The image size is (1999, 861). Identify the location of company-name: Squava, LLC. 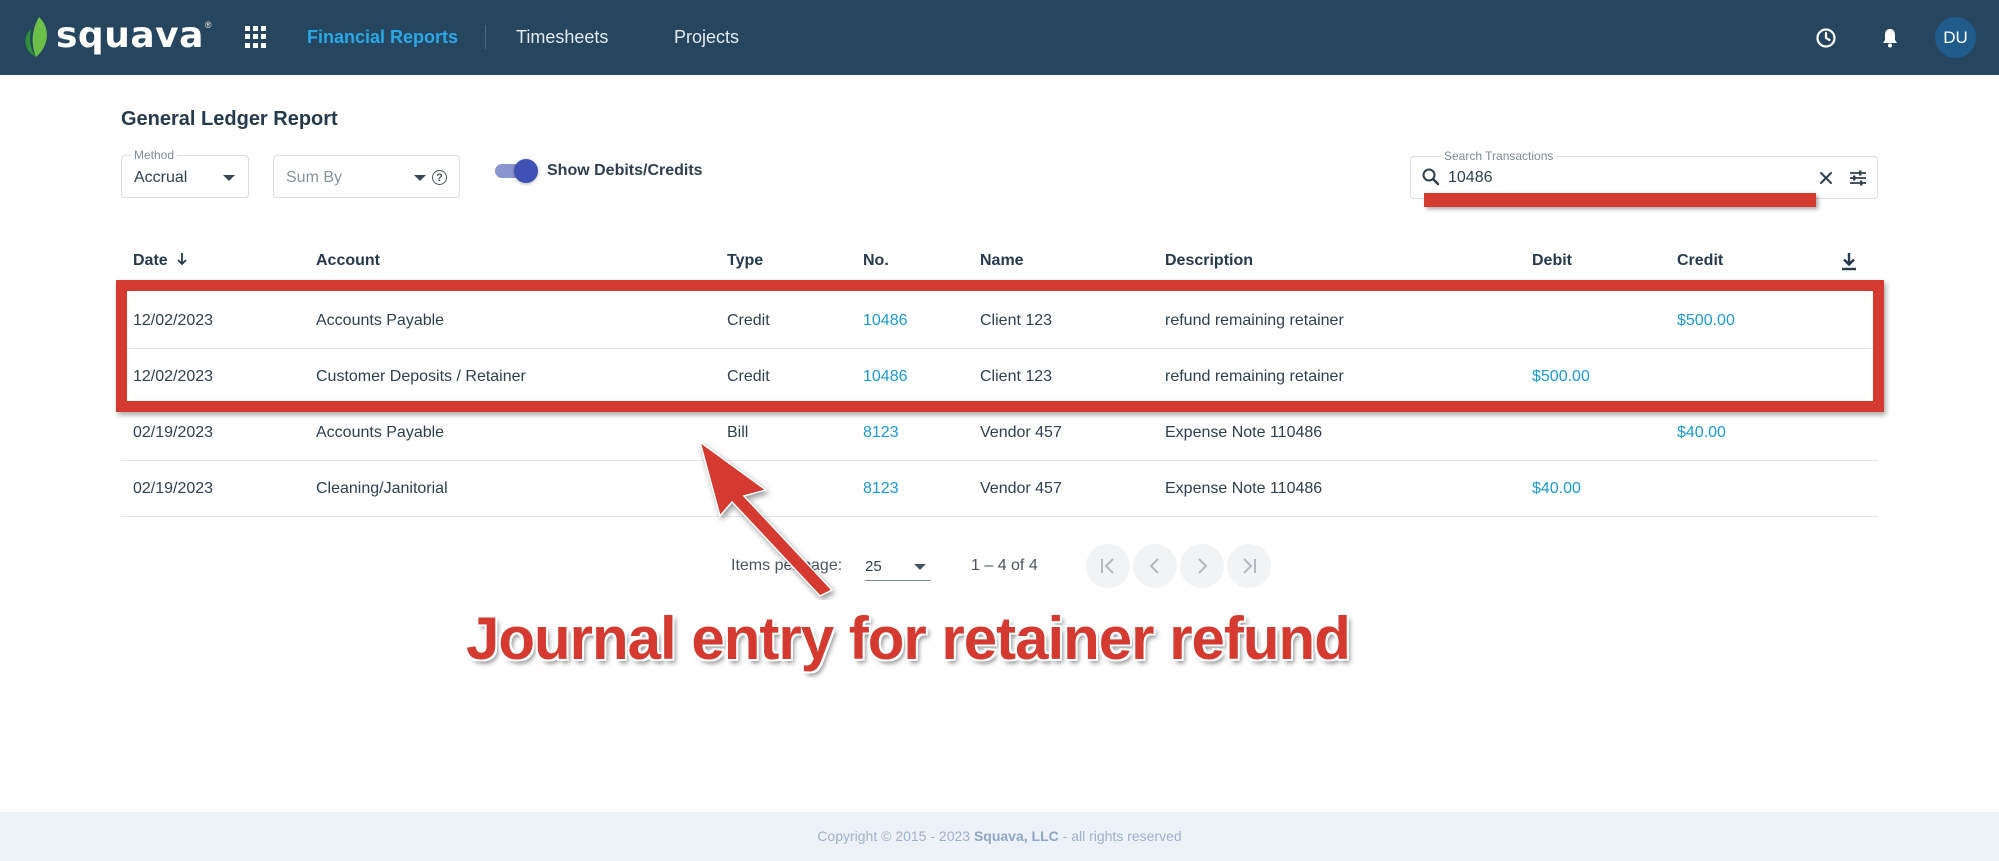
(1016, 836).